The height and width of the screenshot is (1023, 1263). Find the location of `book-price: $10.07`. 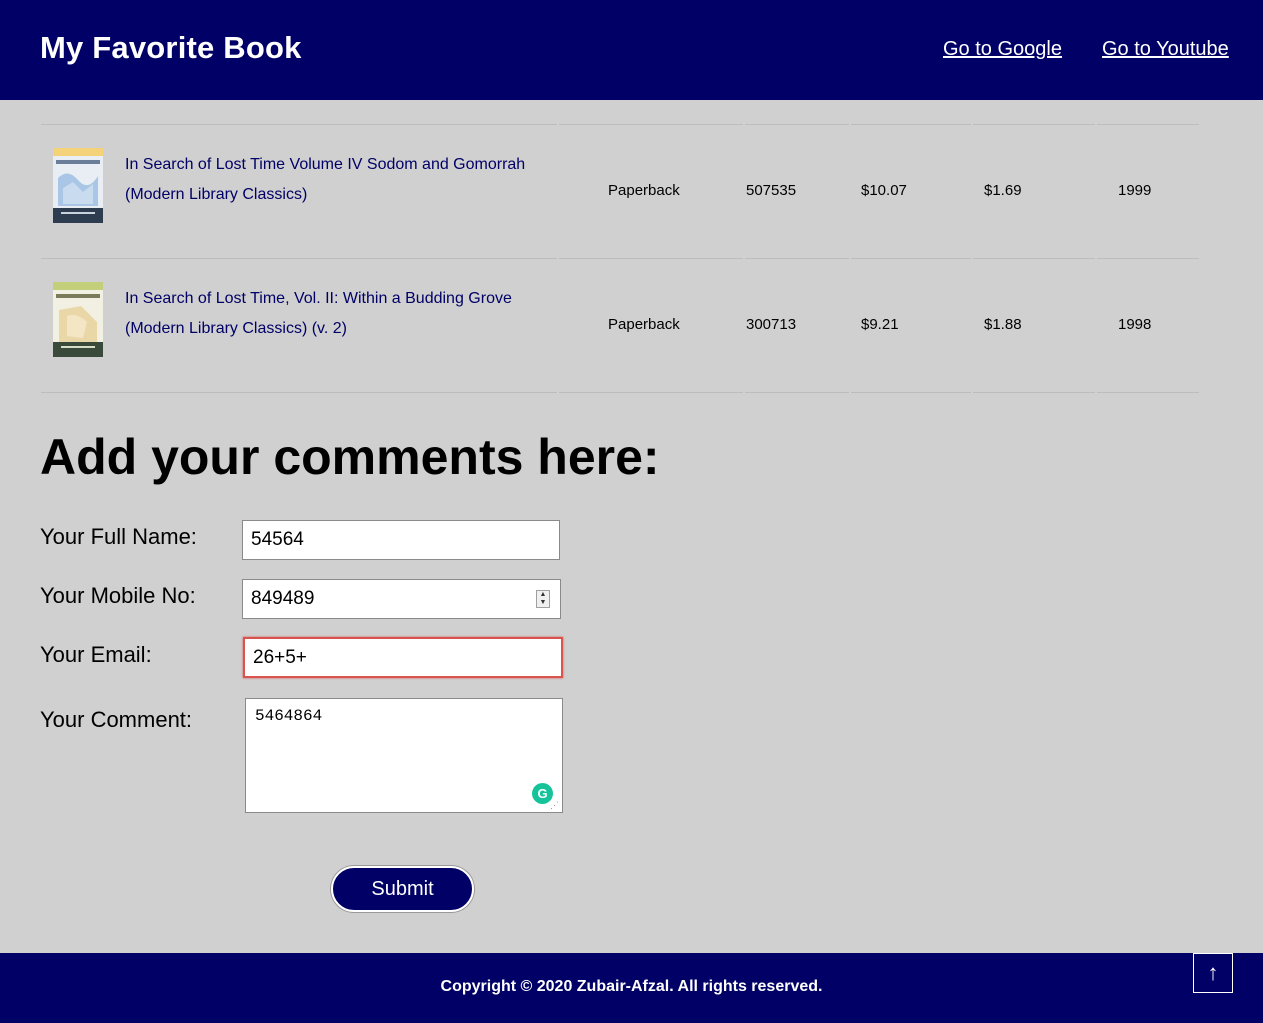

book-price: $10.07 is located at coordinates (884, 190).